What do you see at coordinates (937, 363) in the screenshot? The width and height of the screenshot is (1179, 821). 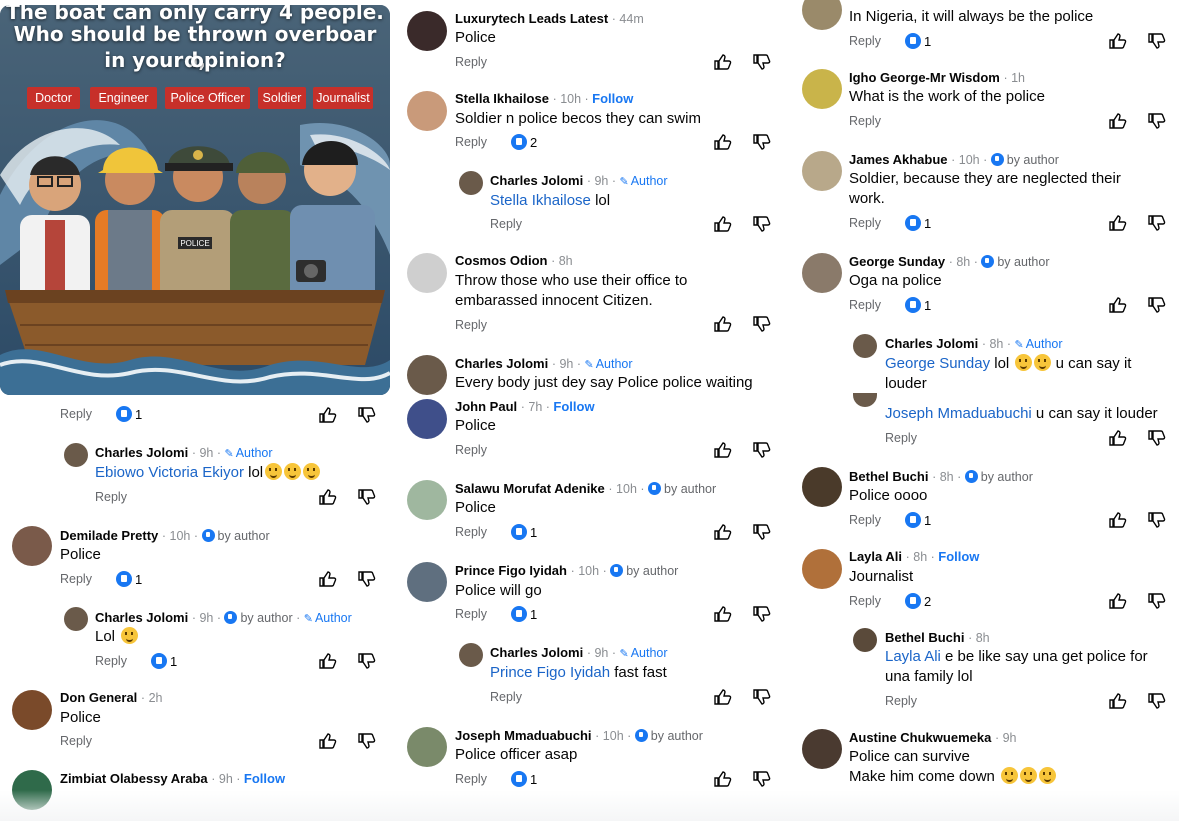 I see `mention-link: George Sunday` at bounding box center [937, 363].